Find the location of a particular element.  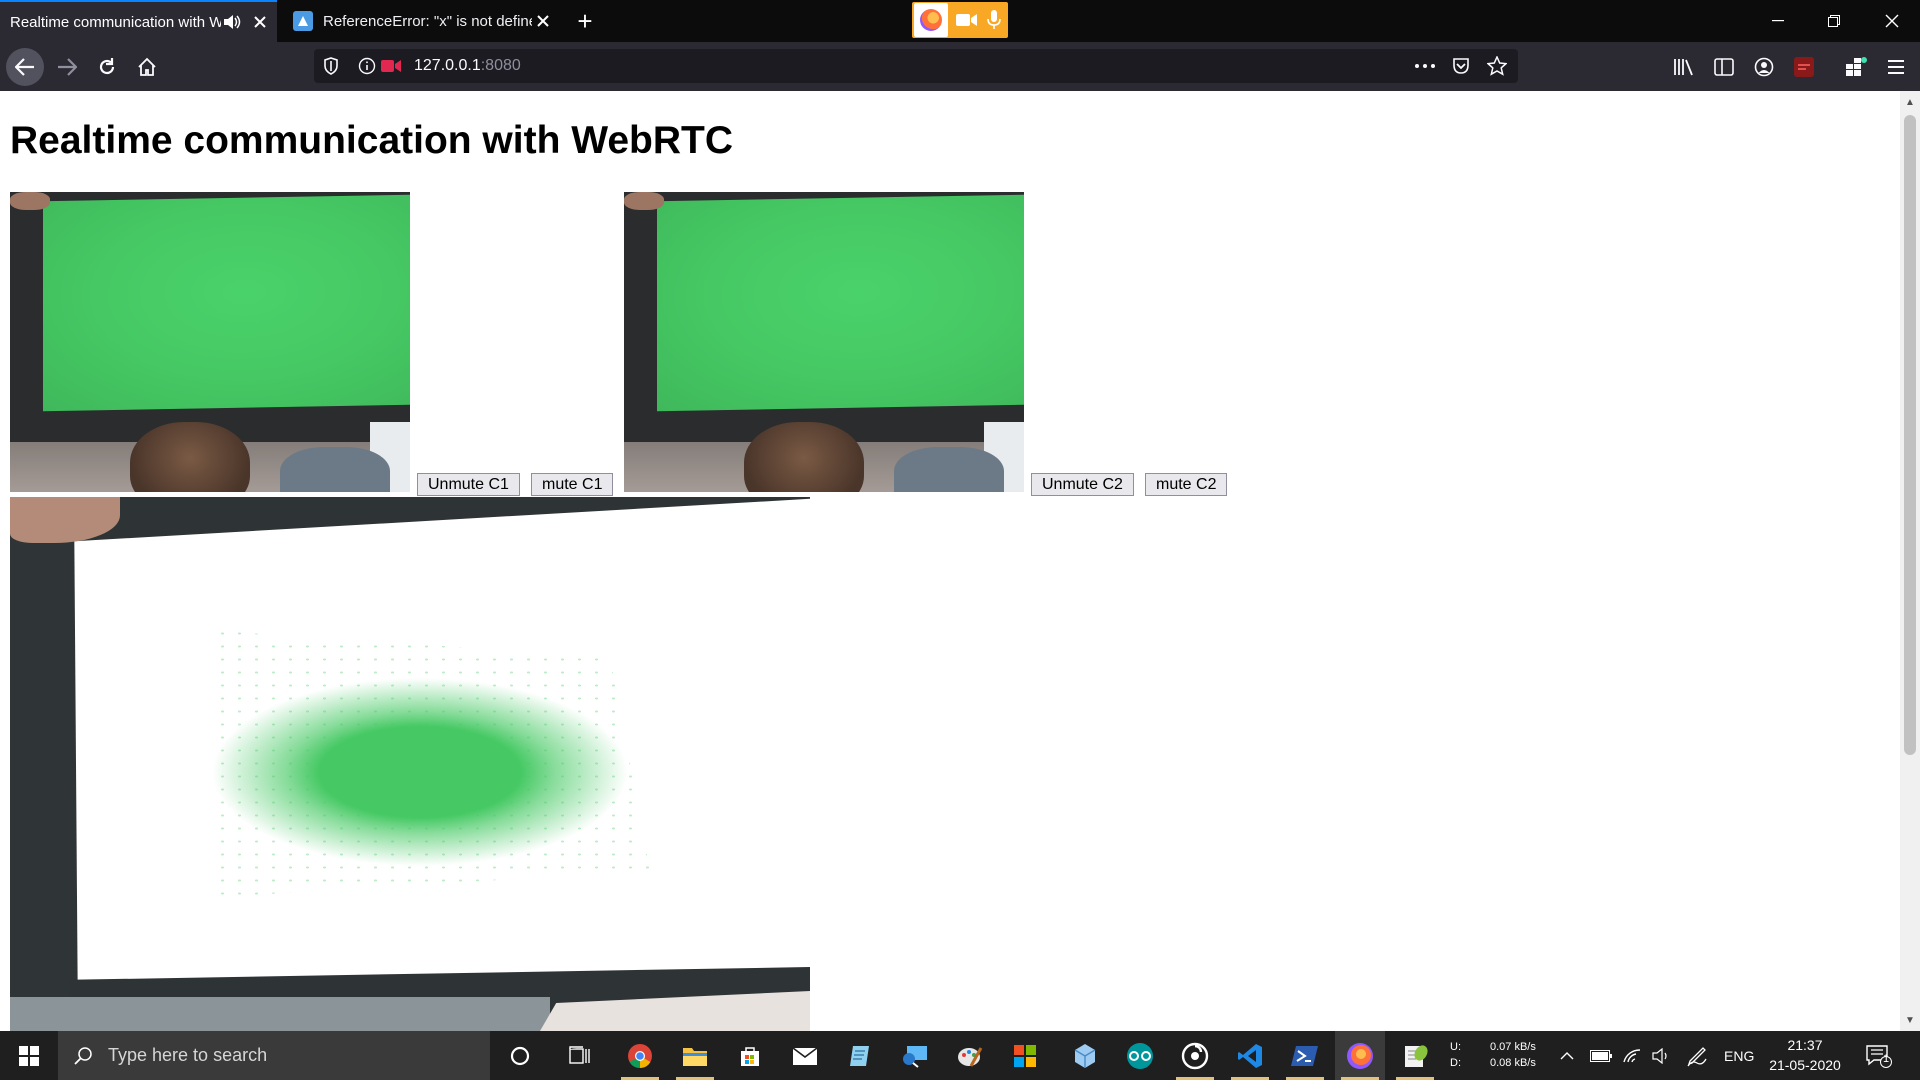

notes-app-icon is located at coordinates (860, 1055).